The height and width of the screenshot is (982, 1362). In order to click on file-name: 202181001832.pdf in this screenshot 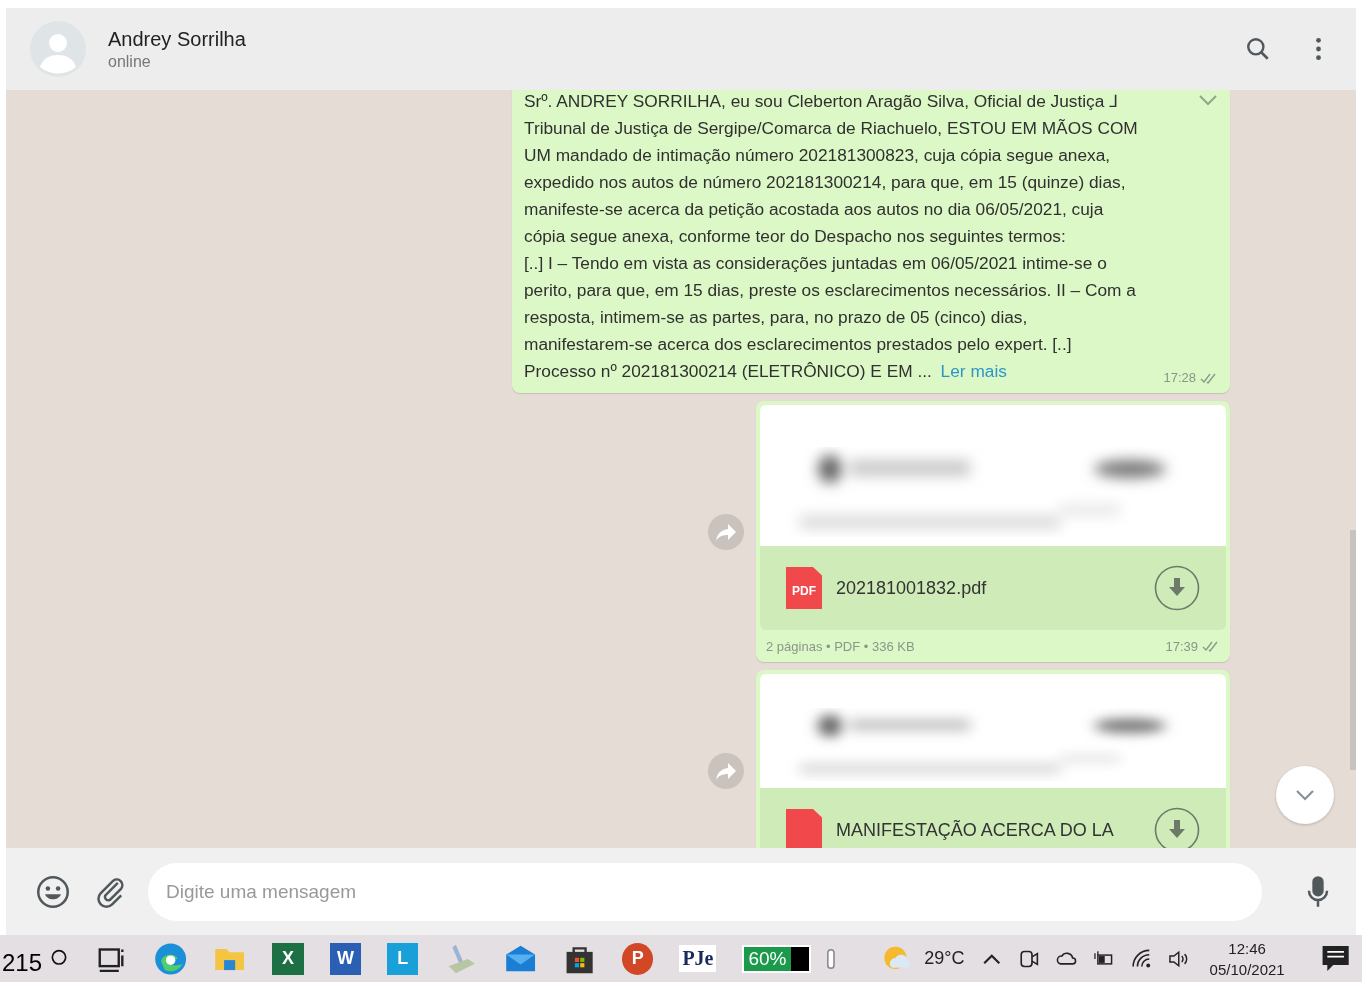, I will do `click(988, 588)`.